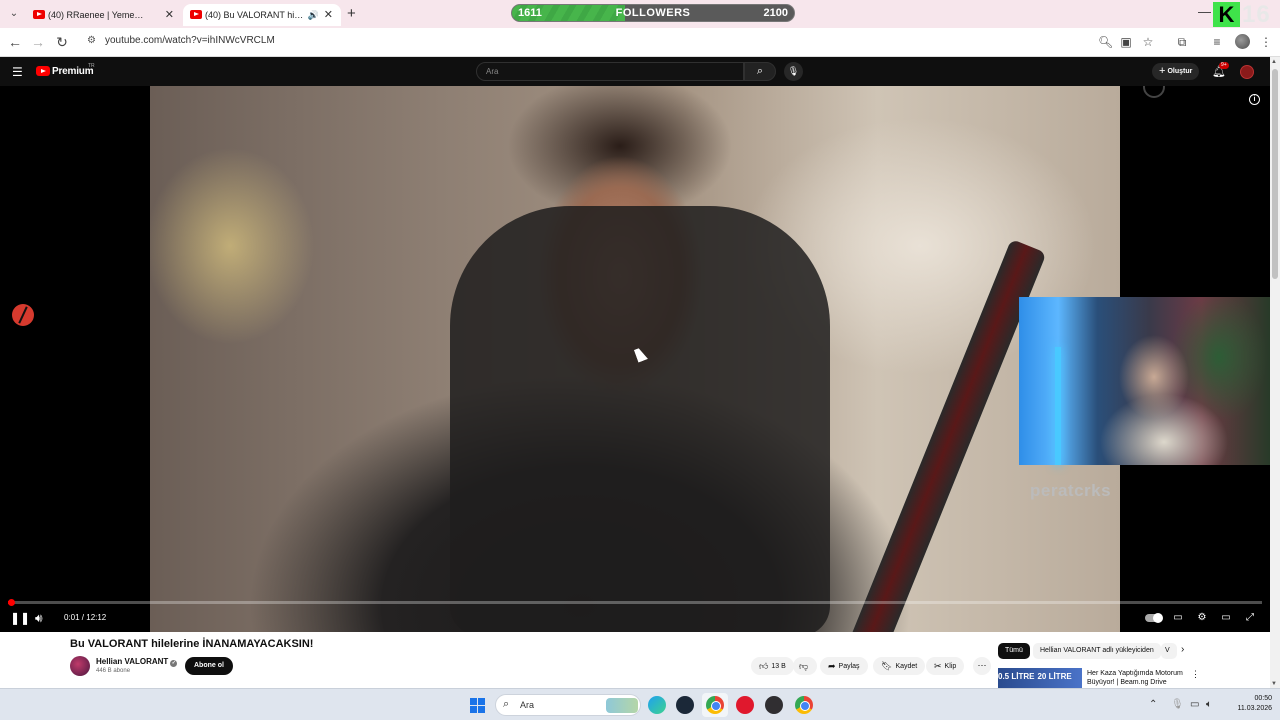 Image resolution: width=1280 pixels, height=720 pixels. Describe the element at coordinates (1209, 704) in the screenshot. I see `volume-tray-icon: 🔈︎` at that location.